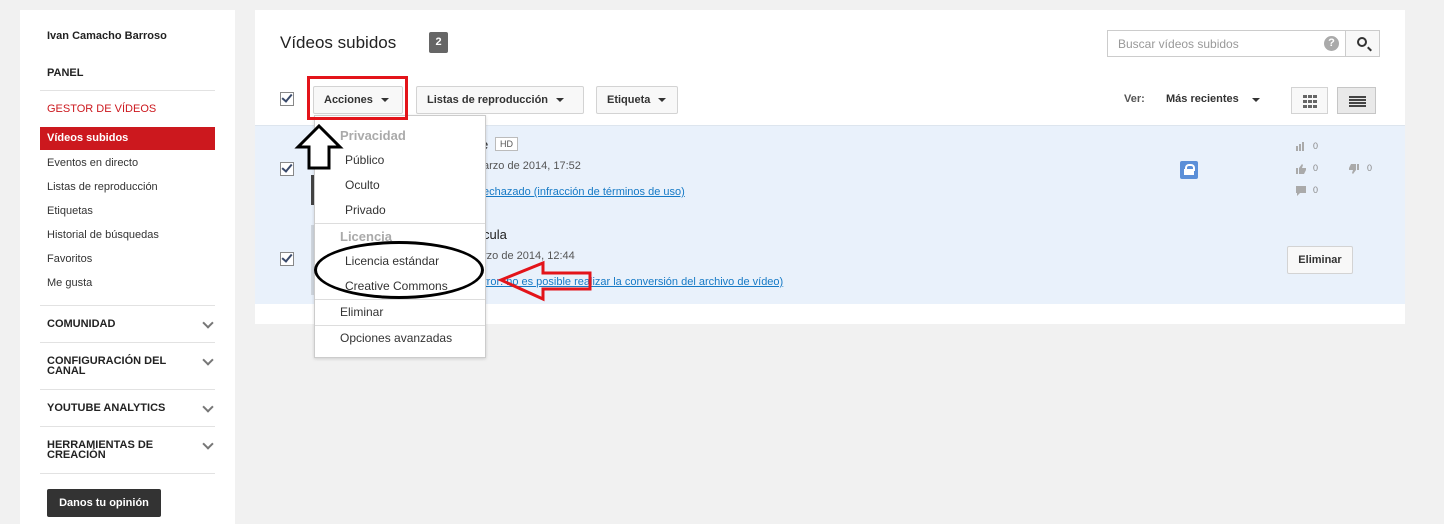 Image resolution: width=1444 pixels, height=524 pixels. Describe the element at coordinates (495, 234) in the screenshot. I see `video-title: cula` at that location.